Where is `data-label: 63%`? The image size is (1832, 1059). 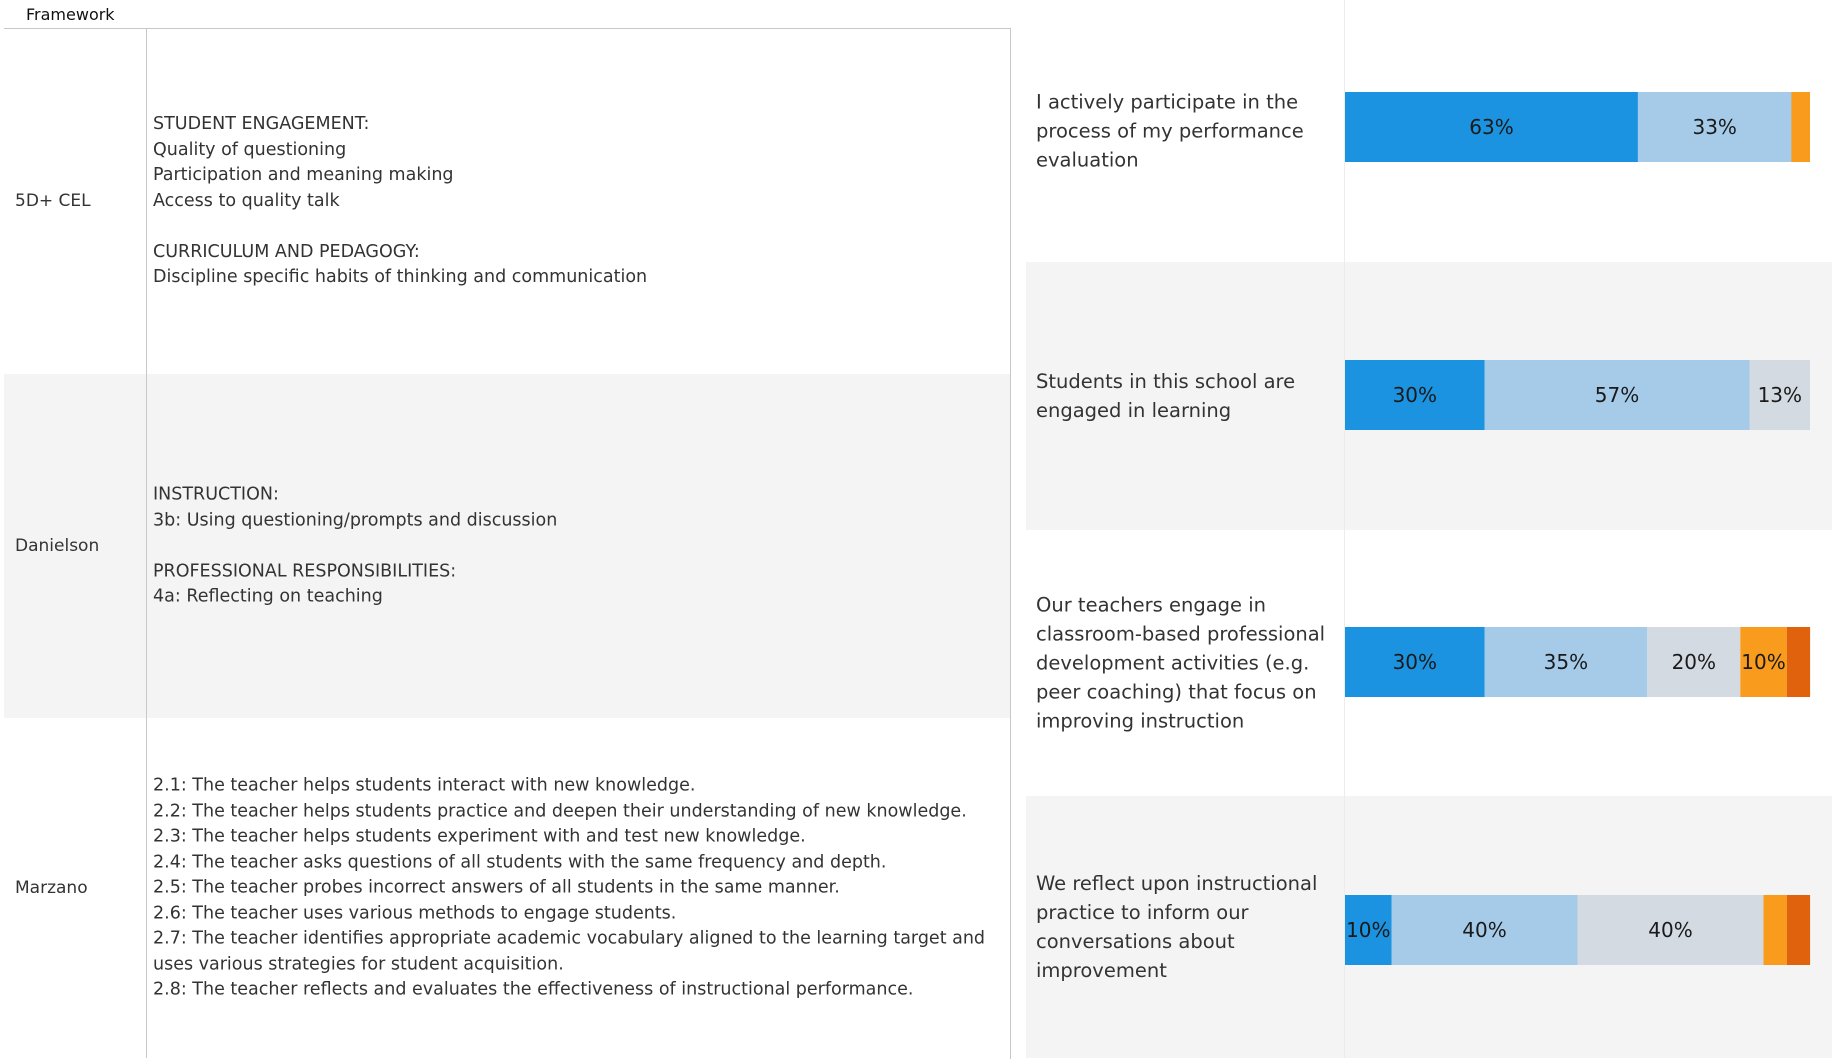
data-label: 63% is located at coordinates (1491, 127).